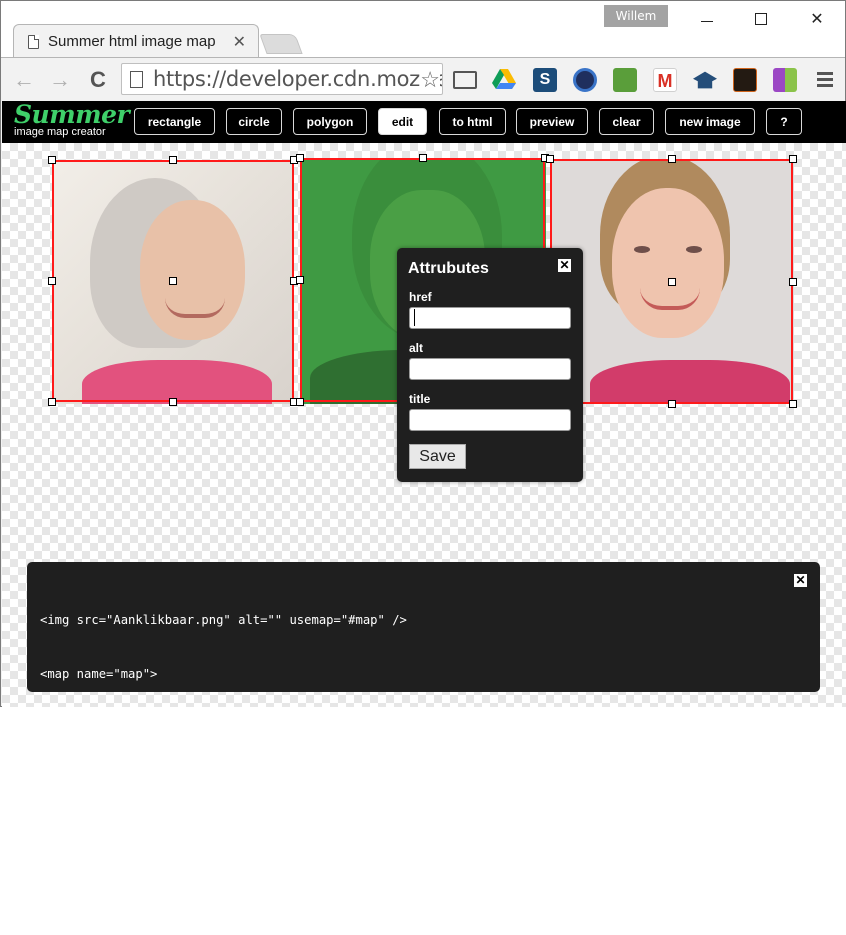 The height and width of the screenshot is (935, 846). What do you see at coordinates (72, 114) in the screenshot?
I see `logo-title: Summer` at bounding box center [72, 114].